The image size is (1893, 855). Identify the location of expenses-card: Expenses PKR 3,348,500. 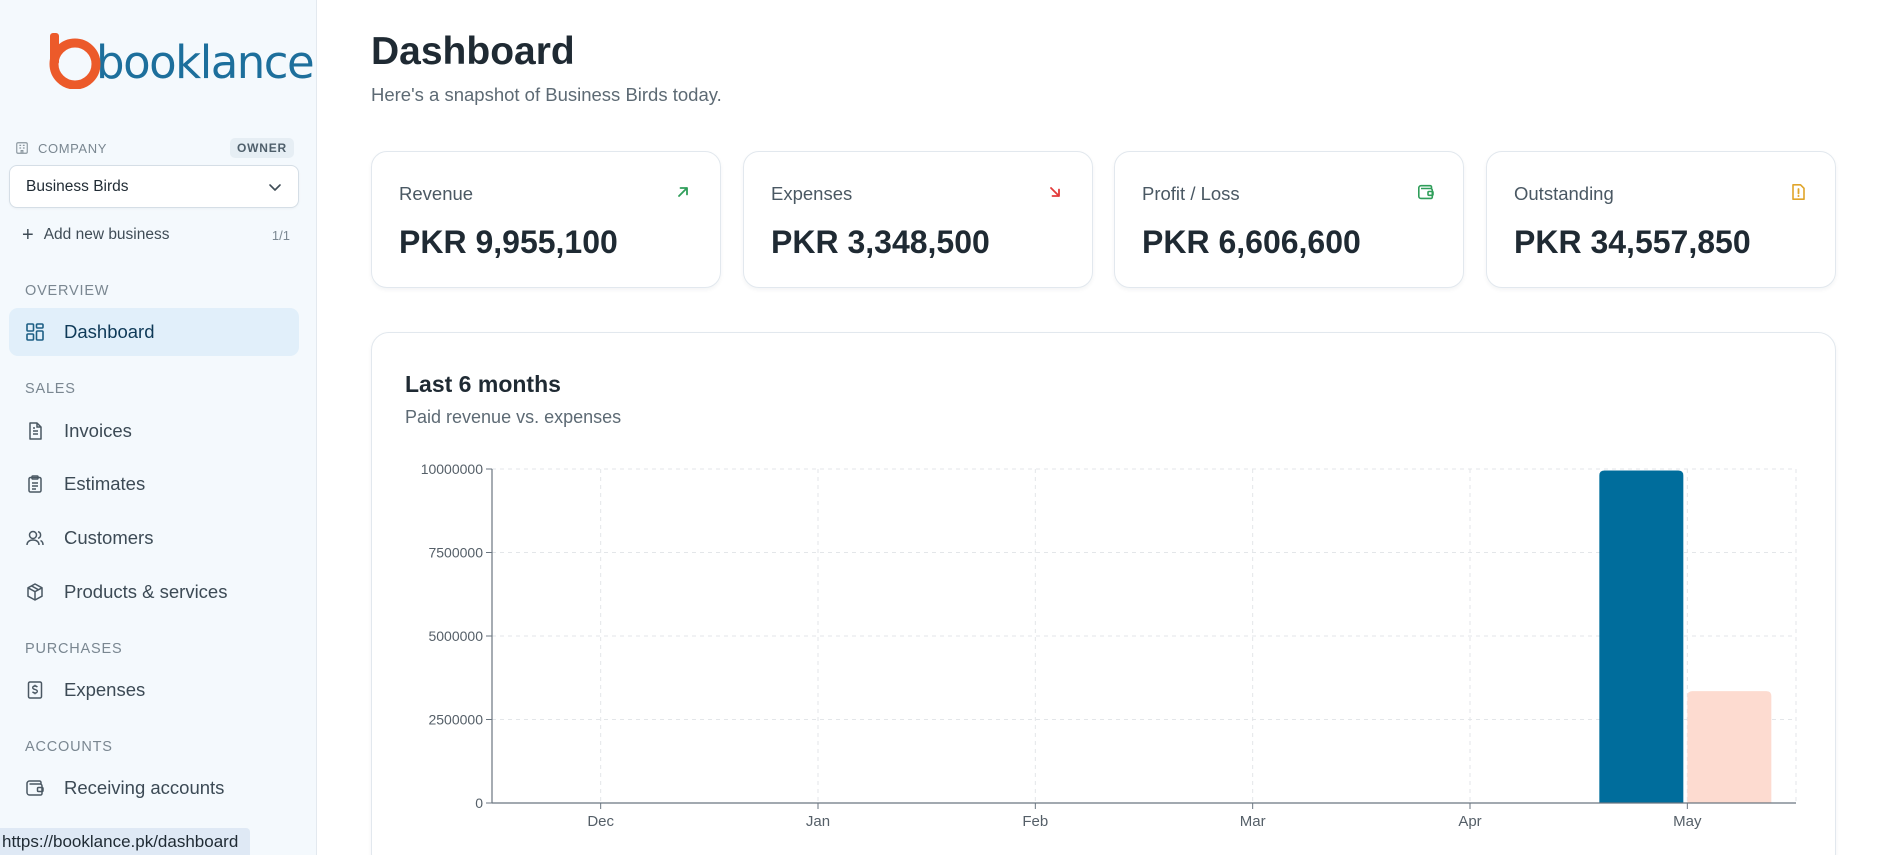
(918, 219).